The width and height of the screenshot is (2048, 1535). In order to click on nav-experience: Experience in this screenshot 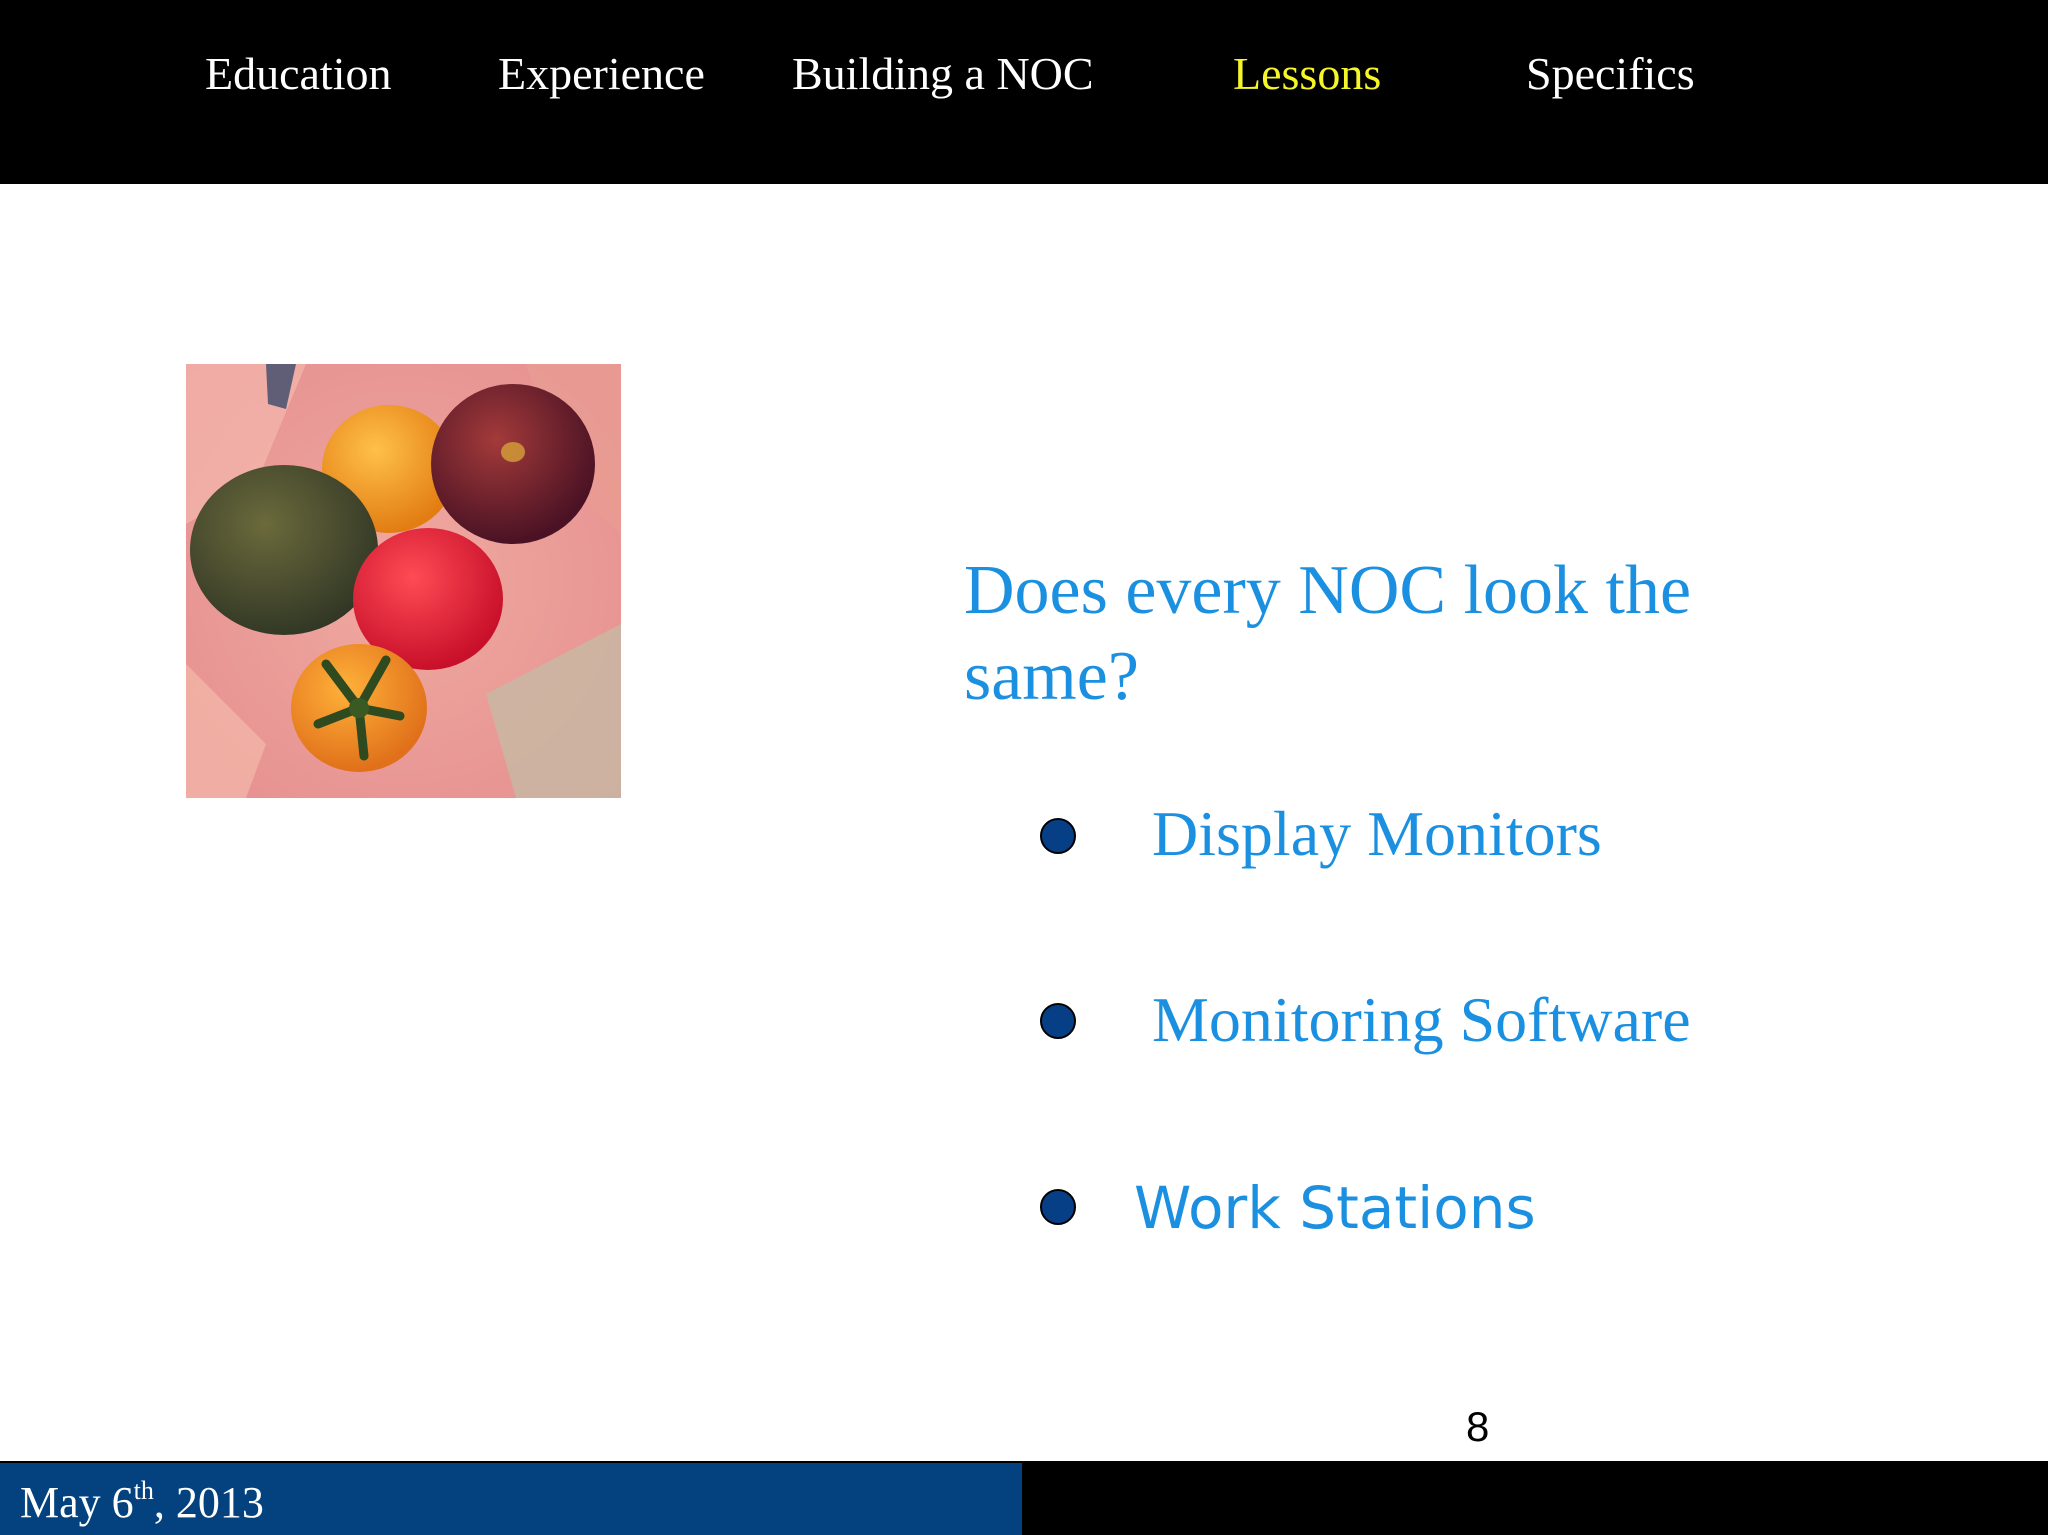, I will do `click(601, 74)`.